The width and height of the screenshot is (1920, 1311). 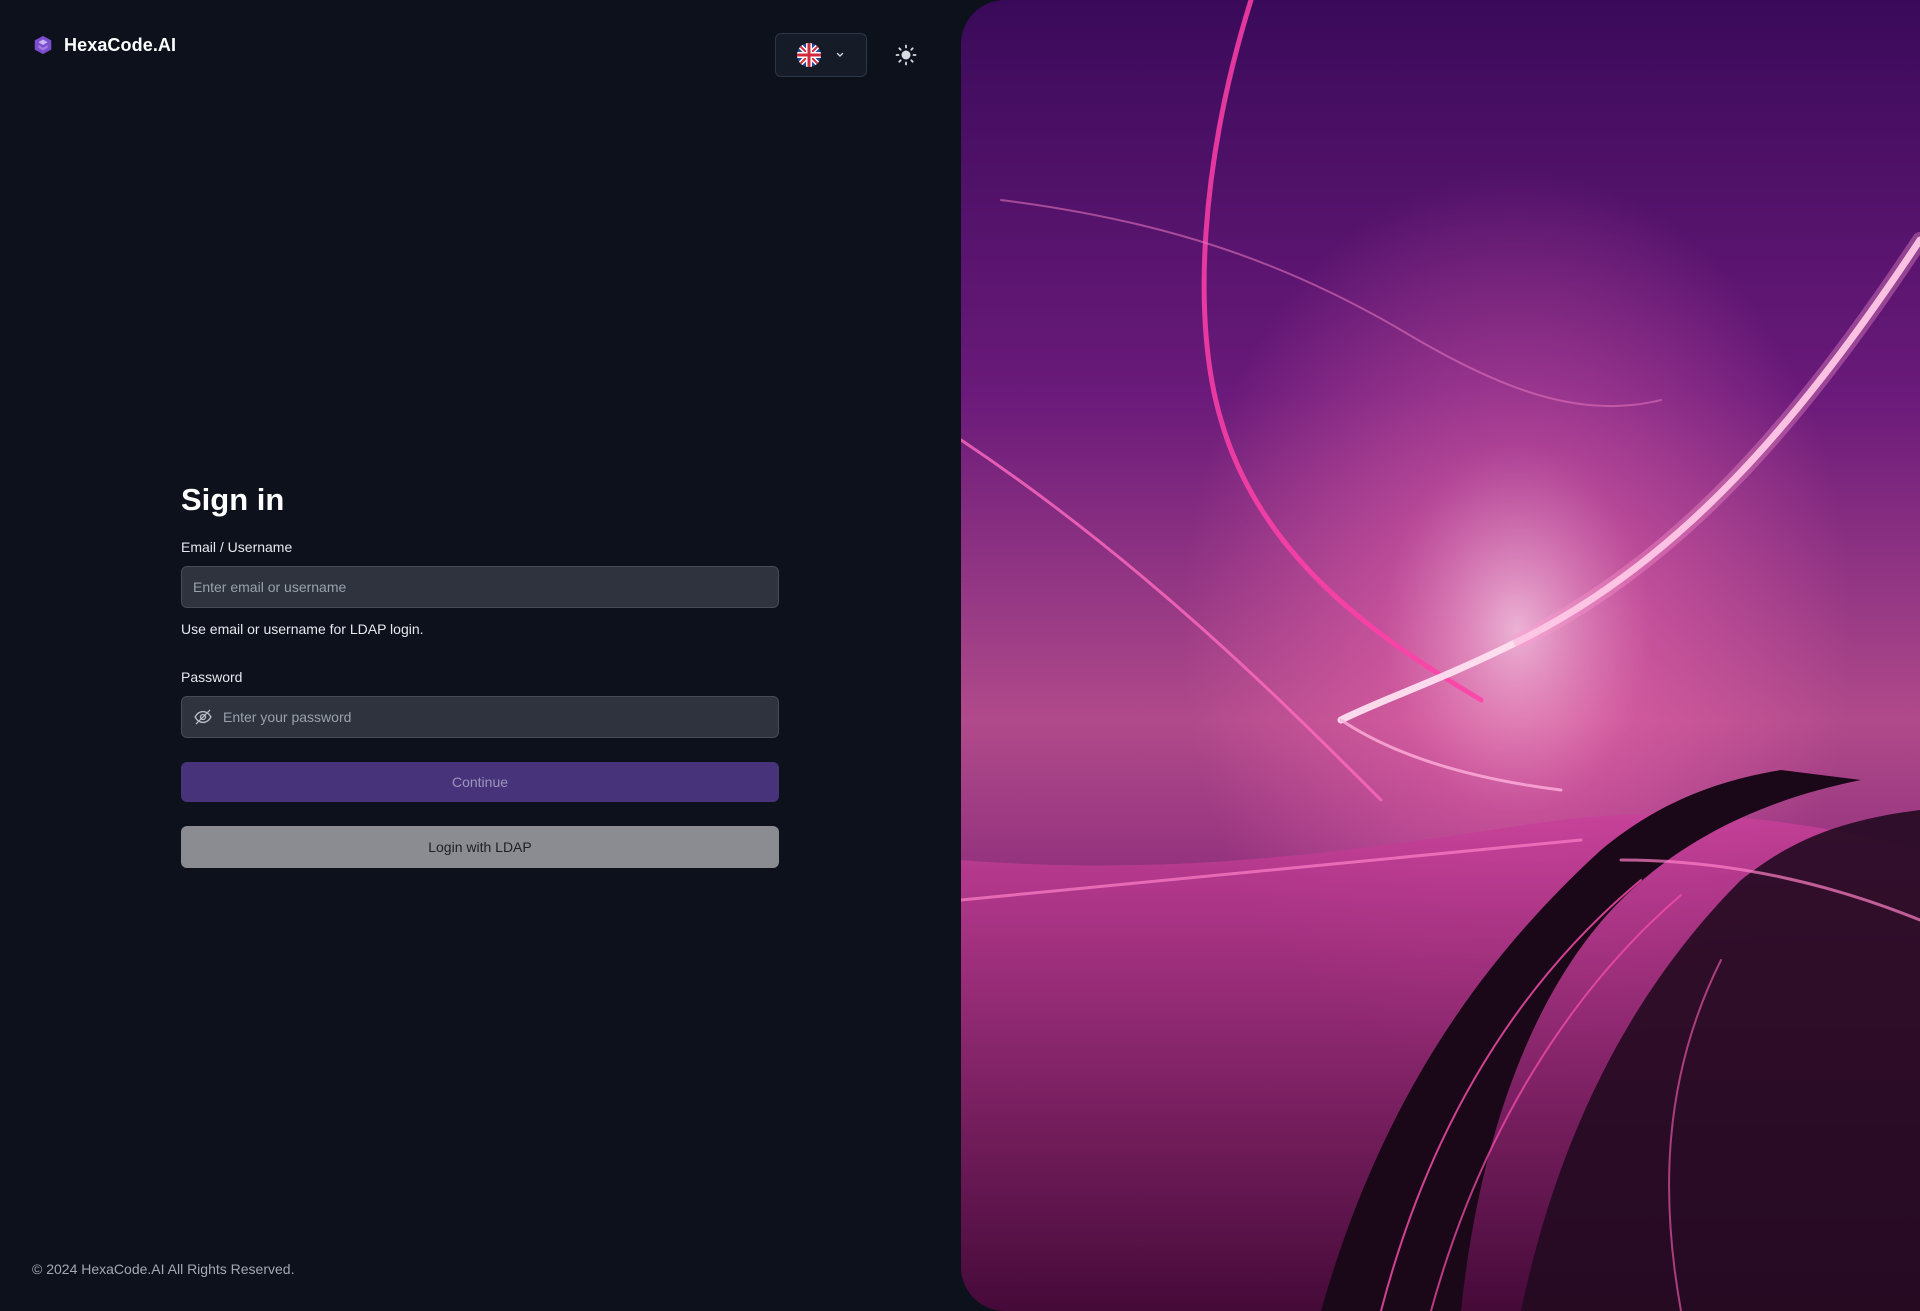 I want to click on sun-icon, so click(x=906, y=55).